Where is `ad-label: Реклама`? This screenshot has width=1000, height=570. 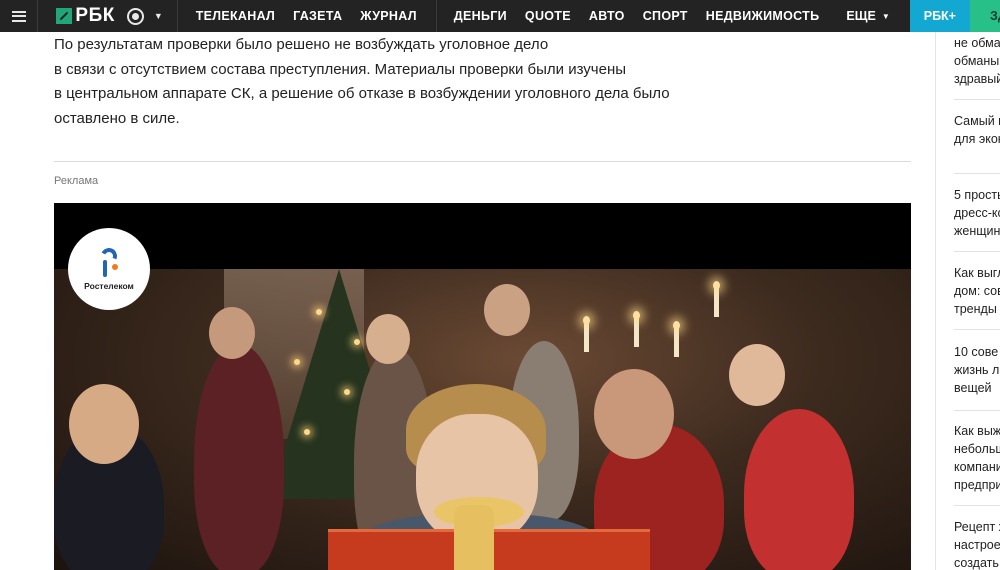 ad-label: Реклама is located at coordinates (76, 181).